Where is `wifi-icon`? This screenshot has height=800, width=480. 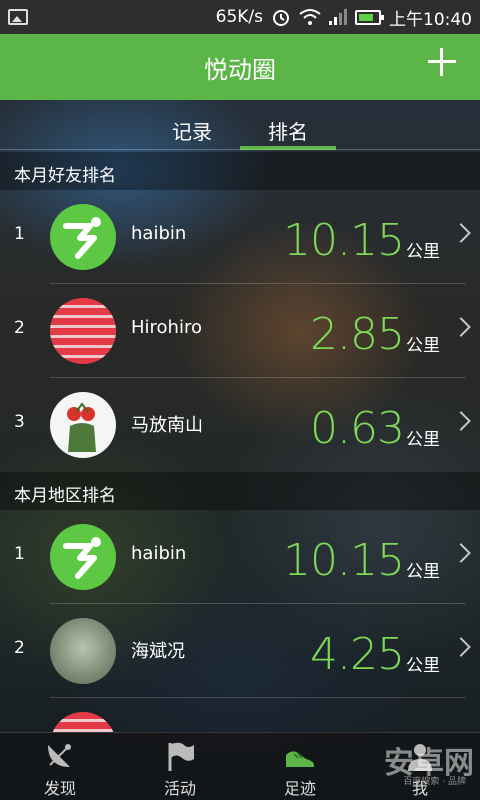 wifi-icon is located at coordinates (310, 17).